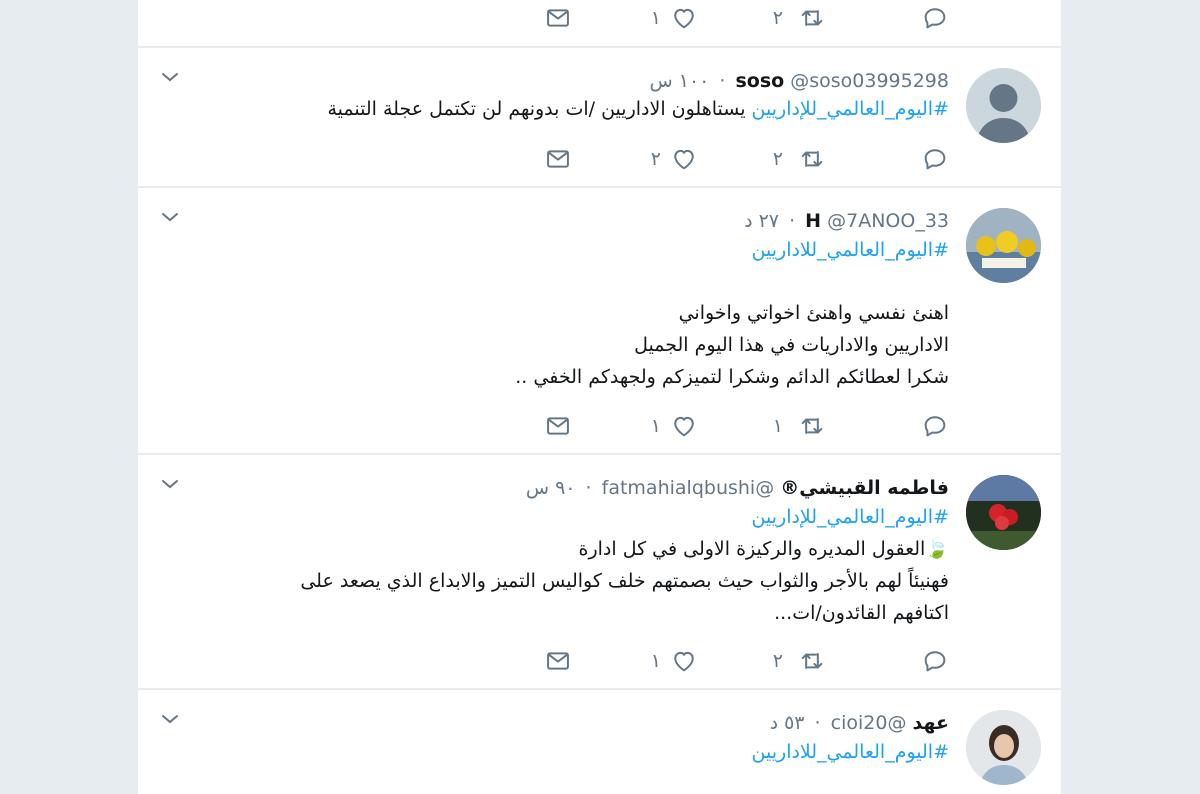 The width and height of the screenshot is (1200, 794). I want to click on tweet-text-line: اهنئ نفسي واهنئ اخواتي واخواني, so click(813, 313).